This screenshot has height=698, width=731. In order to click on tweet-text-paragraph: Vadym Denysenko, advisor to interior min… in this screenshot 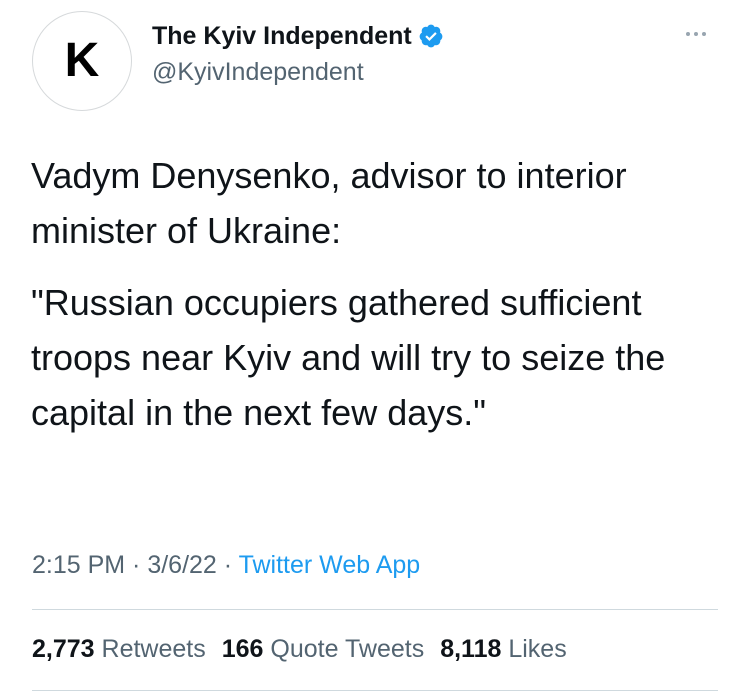, I will do `click(334, 203)`.